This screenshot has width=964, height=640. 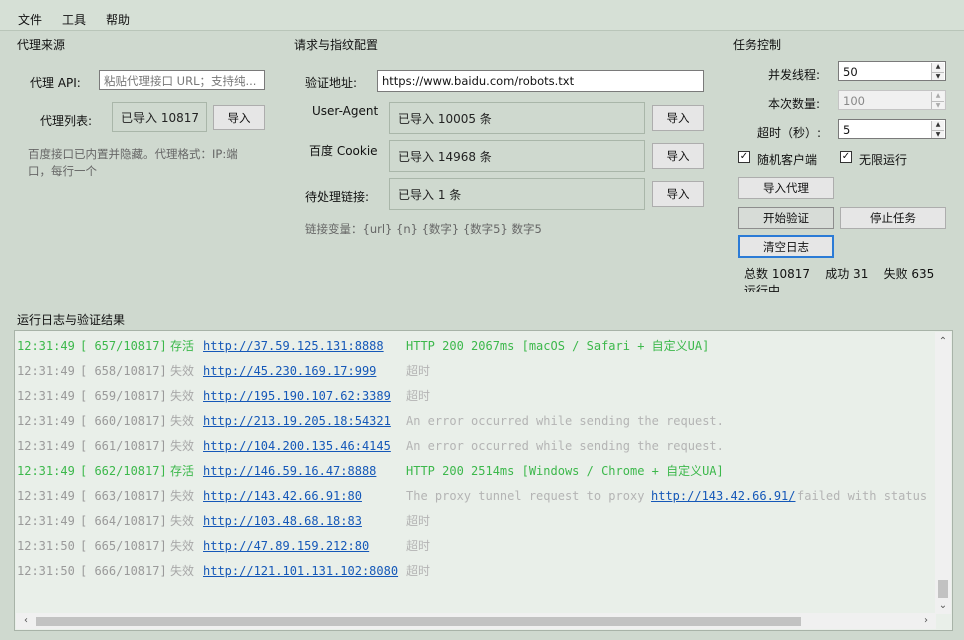 What do you see at coordinates (839, 274) in the screenshot?
I see `stats-summary: 总数 10817 成功 31 失败 635` at bounding box center [839, 274].